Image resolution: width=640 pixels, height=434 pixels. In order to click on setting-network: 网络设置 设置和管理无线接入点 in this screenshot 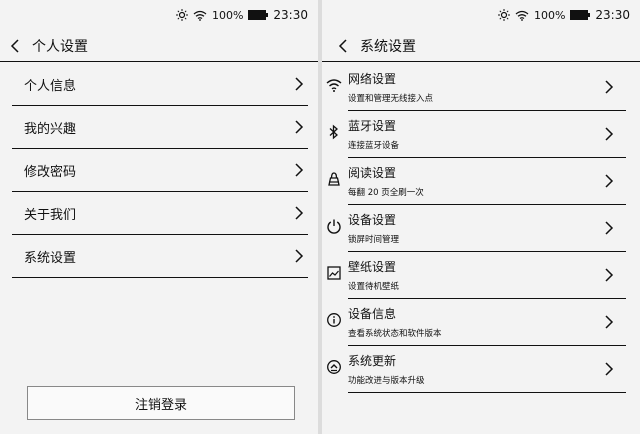, I will do `click(476, 87)`.